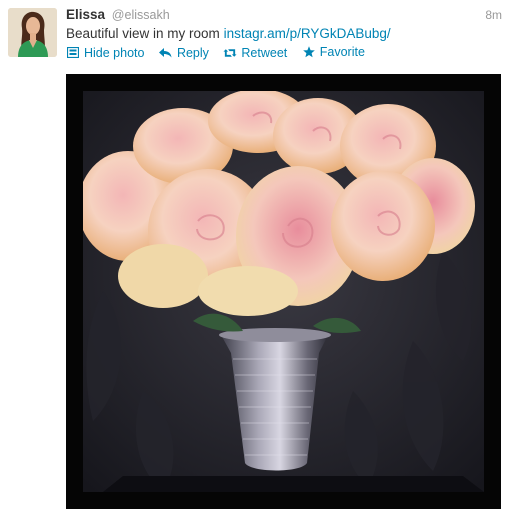 The image size is (510, 511). Describe the element at coordinates (166, 53) in the screenshot. I see `reply-arrow-icon` at that location.